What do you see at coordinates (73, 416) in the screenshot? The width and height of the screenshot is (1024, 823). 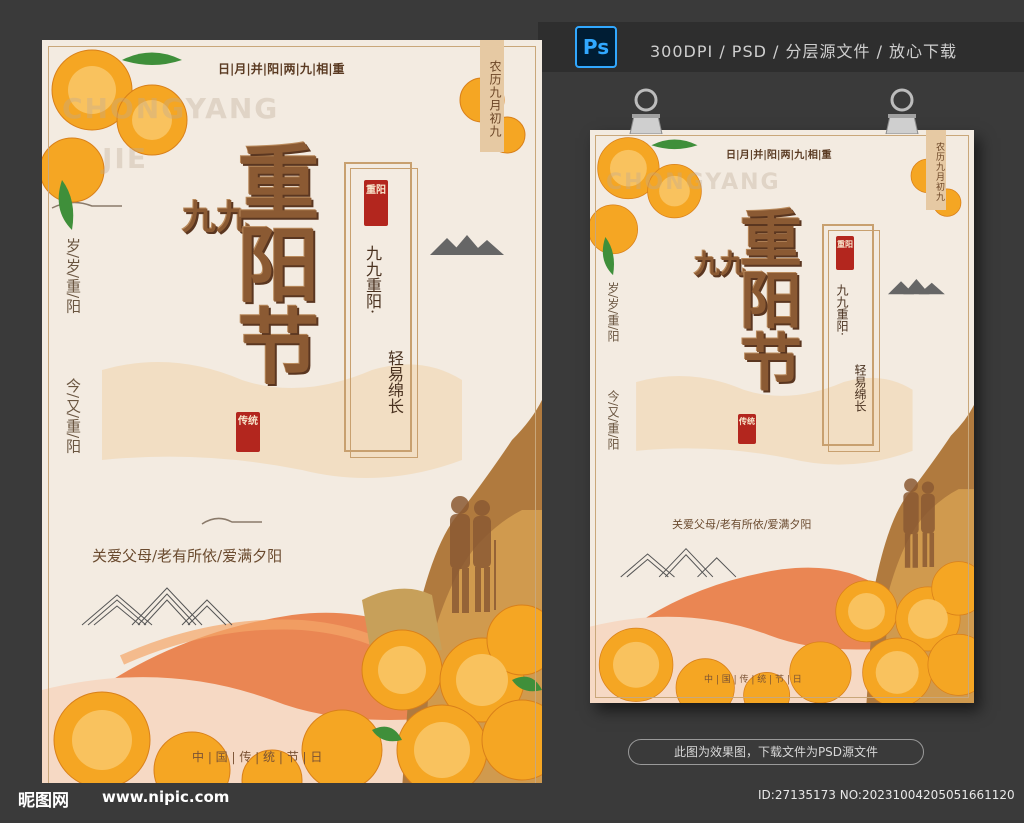 I see `left-verse-2: 今/又/重/阳` at bounding box center [73, 416].